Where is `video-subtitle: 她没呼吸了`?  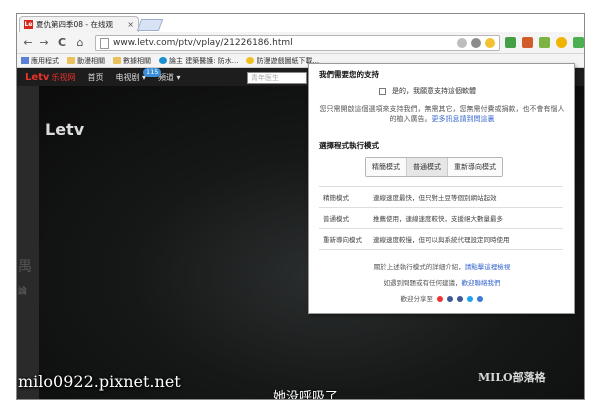
video-subtitle: 她没呼吸了 is located at coordinates (306, 395).